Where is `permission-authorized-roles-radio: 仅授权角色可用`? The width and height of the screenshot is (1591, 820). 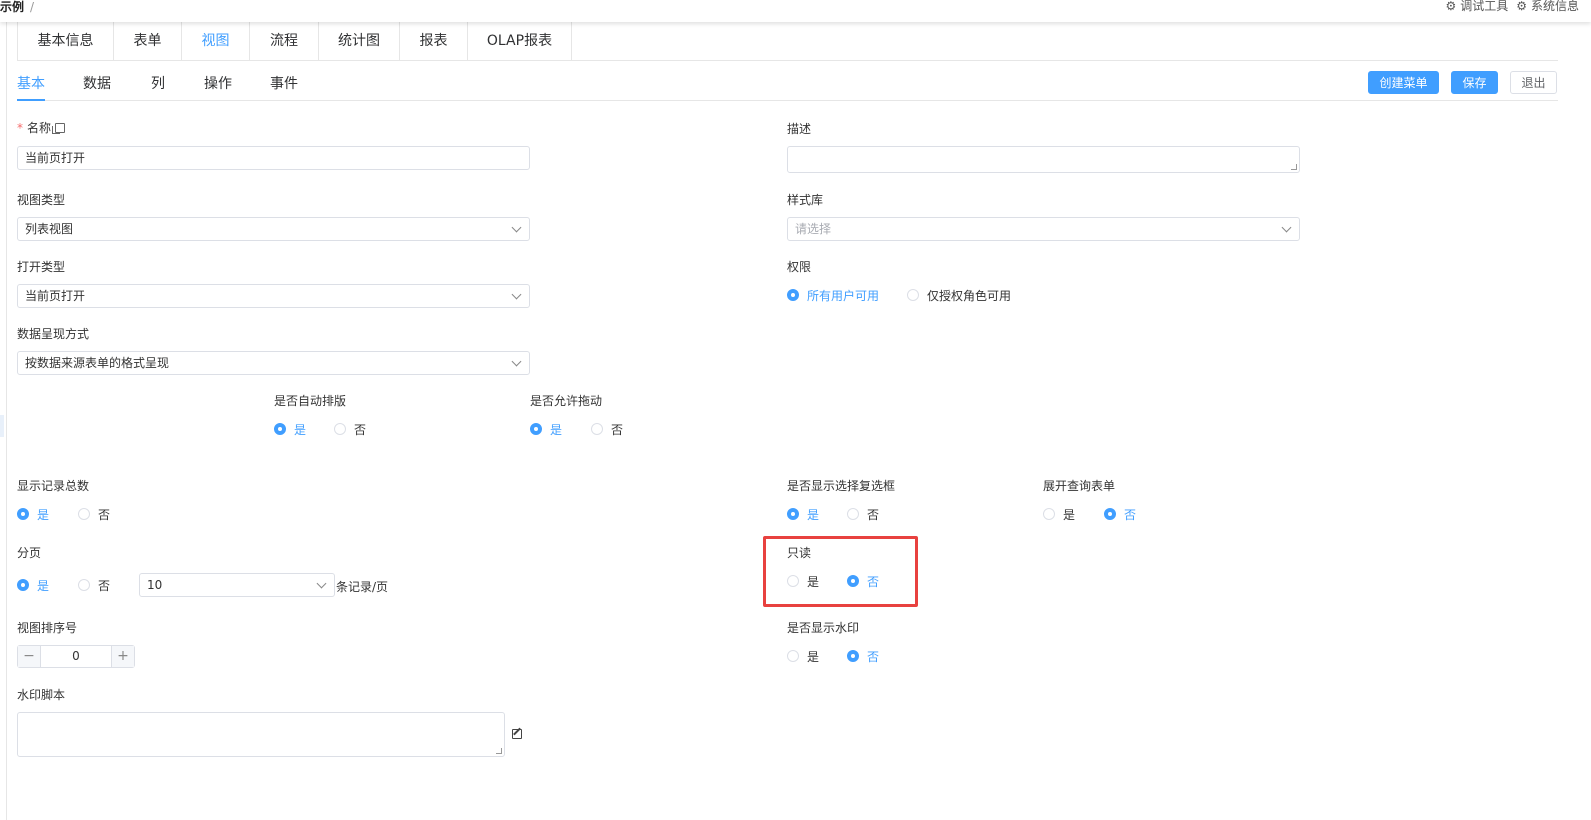
permission-authorized-roles-radio: 仅授权角色可用 is located at coordinates (959, 295).